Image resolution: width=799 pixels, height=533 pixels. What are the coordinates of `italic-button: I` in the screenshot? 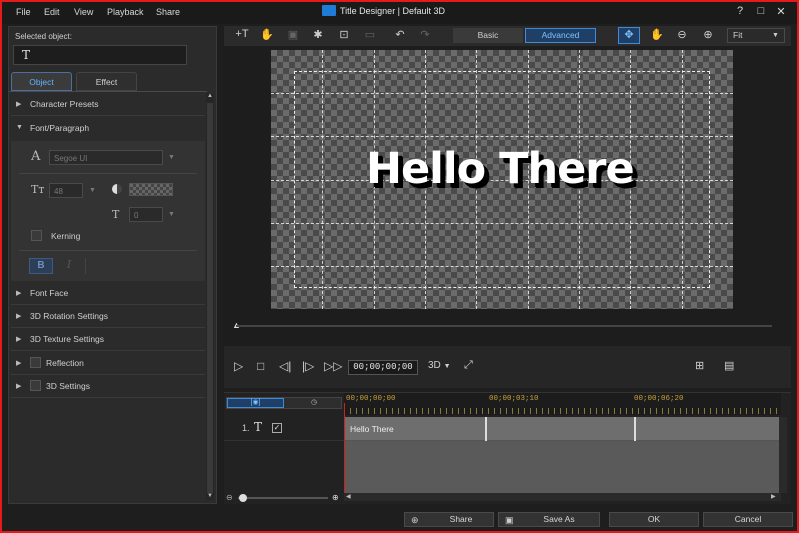 It's located at (69, 266).